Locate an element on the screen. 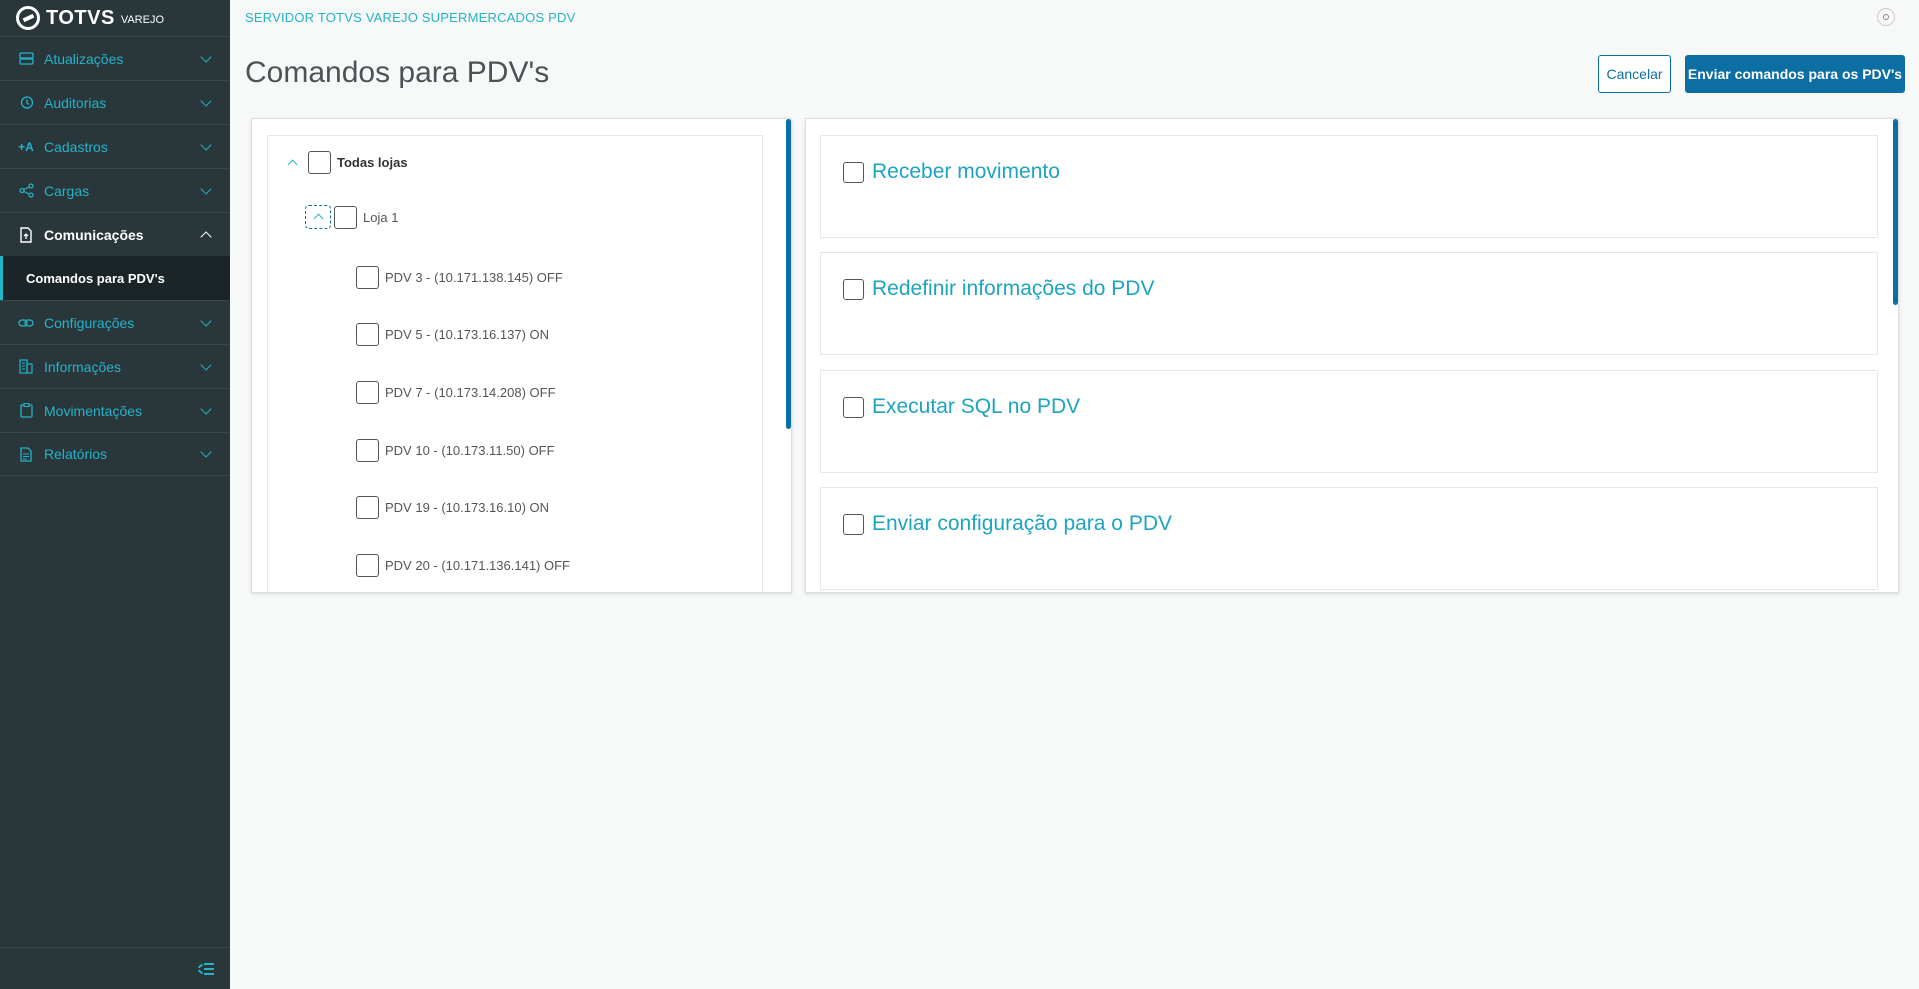 The image size is (1919, 989). sidebar-item-cargas: Cargas is located at coordinates (115, 190).